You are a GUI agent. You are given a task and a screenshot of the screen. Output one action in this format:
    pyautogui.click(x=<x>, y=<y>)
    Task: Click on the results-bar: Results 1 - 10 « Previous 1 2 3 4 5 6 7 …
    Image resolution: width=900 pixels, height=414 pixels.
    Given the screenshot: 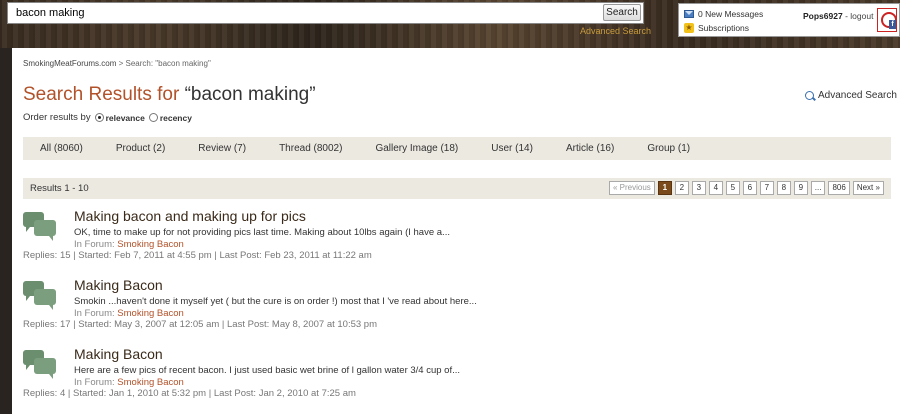 What is the action you would take?
    pyautogui.click(x=457, y=188)
    